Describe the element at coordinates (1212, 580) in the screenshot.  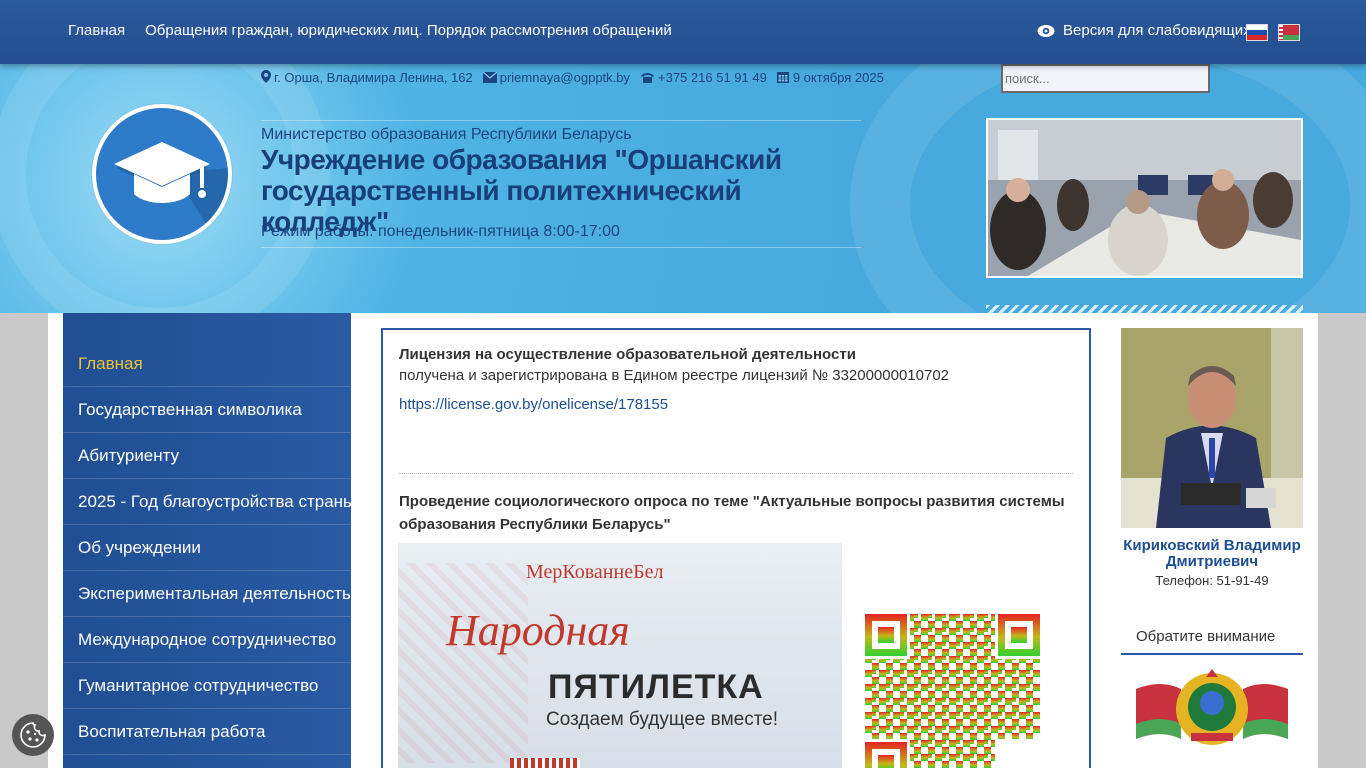
I see `director-phone: Телефон: 51-91-49` at that location.